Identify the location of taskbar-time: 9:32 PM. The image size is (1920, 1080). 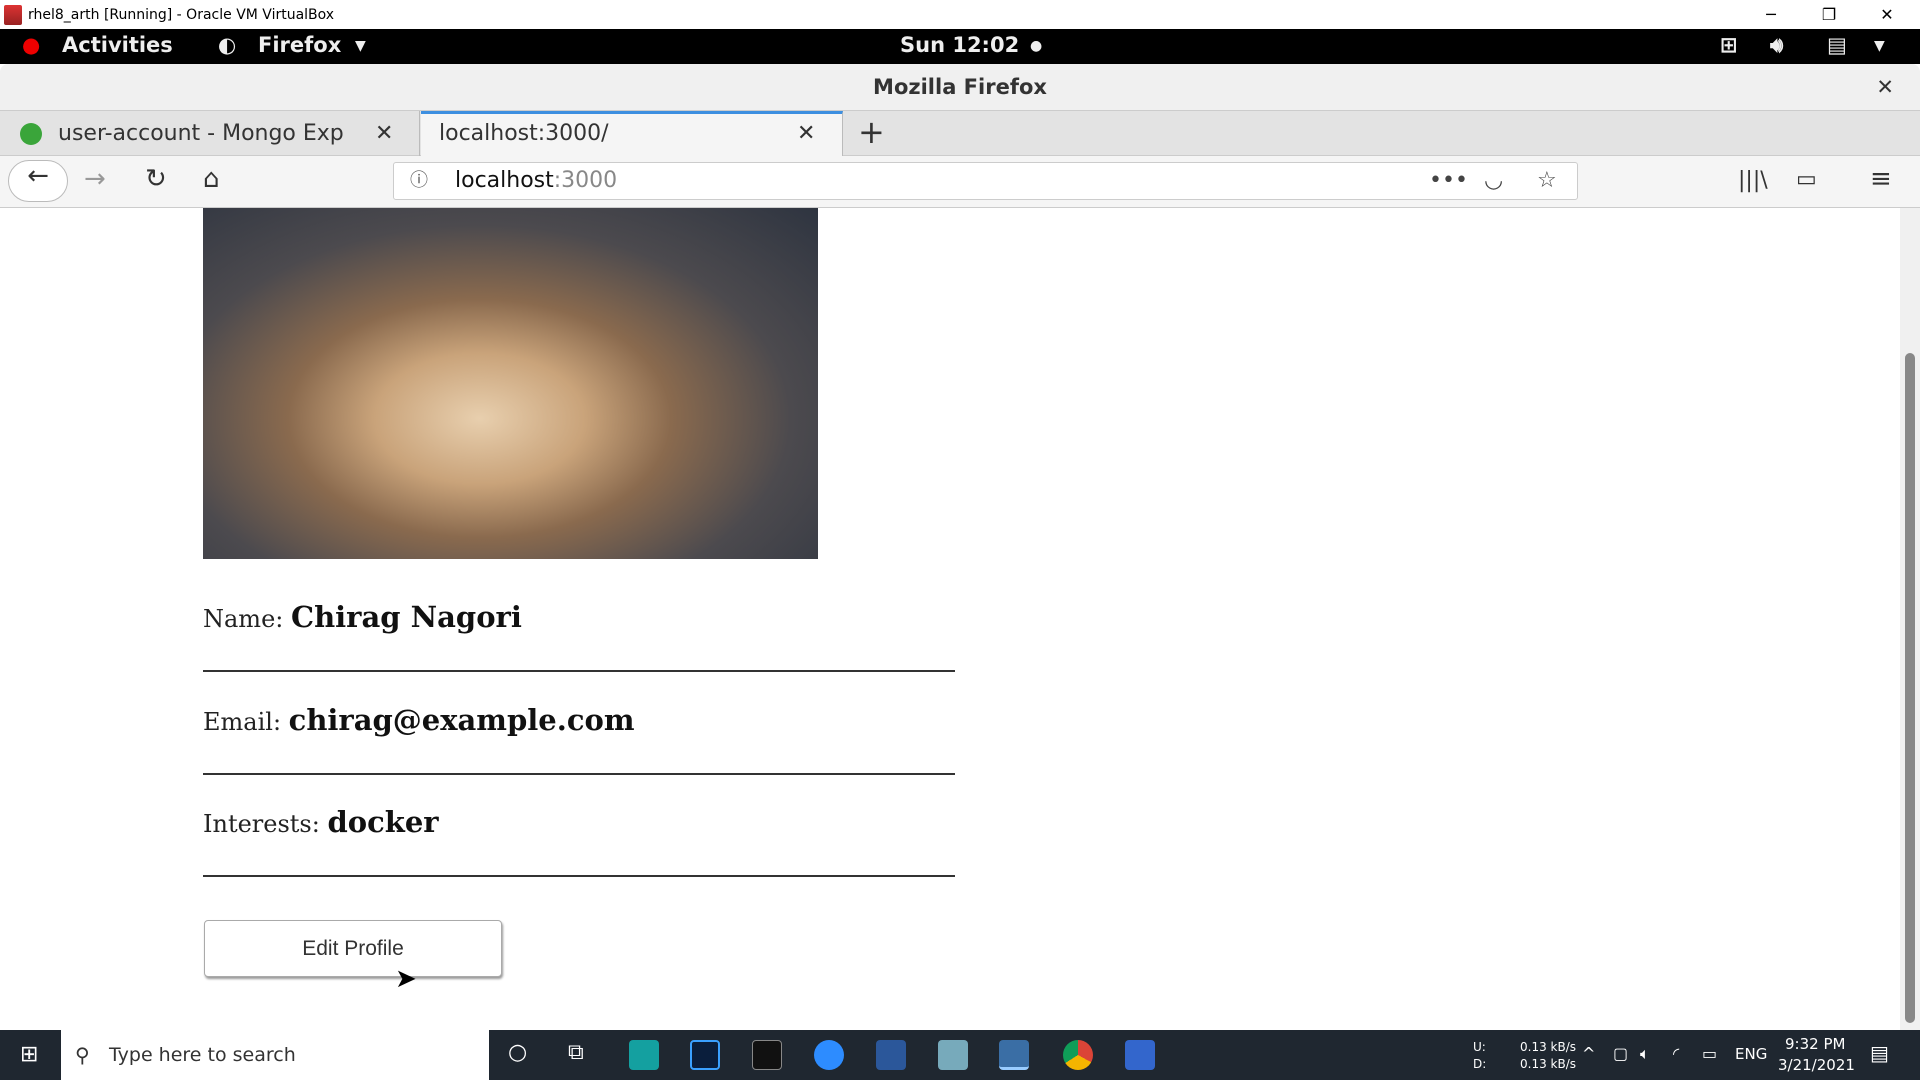
(1815, 1044).